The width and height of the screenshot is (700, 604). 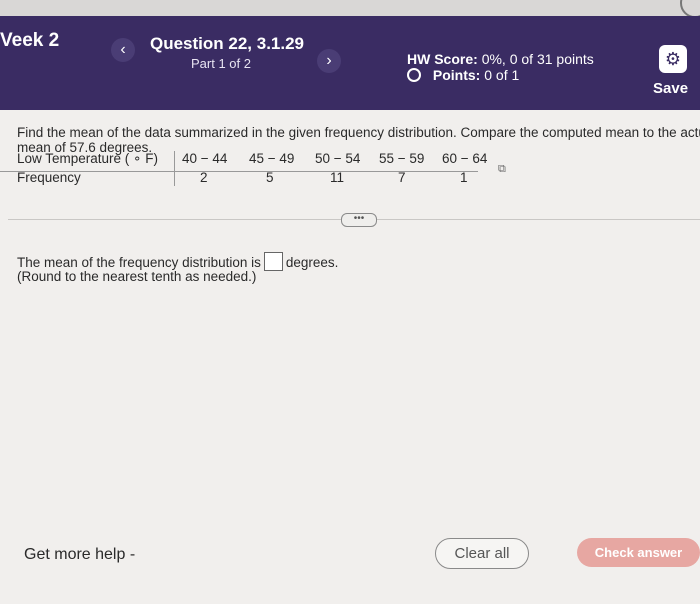 What do you see at coordinates (312, 262) in the screenshot?
I see `answer-suffix: degrees.` at bounding box center [312, 262].